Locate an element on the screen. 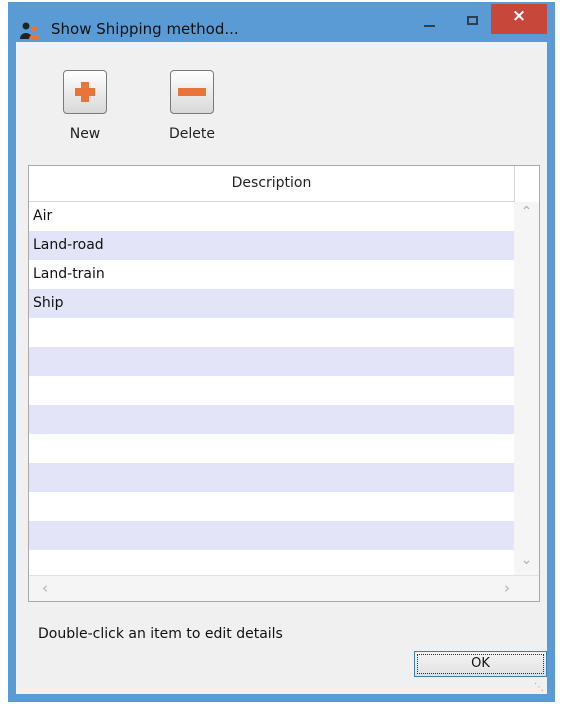  edit-hint-text: Double-click an item to edit details is located at coordinates (160, 634).